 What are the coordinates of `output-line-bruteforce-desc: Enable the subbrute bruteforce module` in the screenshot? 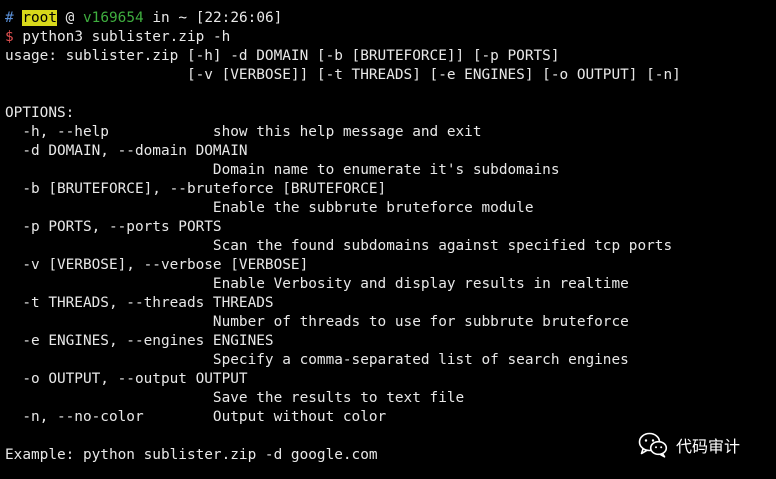 It's located at (269, 208).